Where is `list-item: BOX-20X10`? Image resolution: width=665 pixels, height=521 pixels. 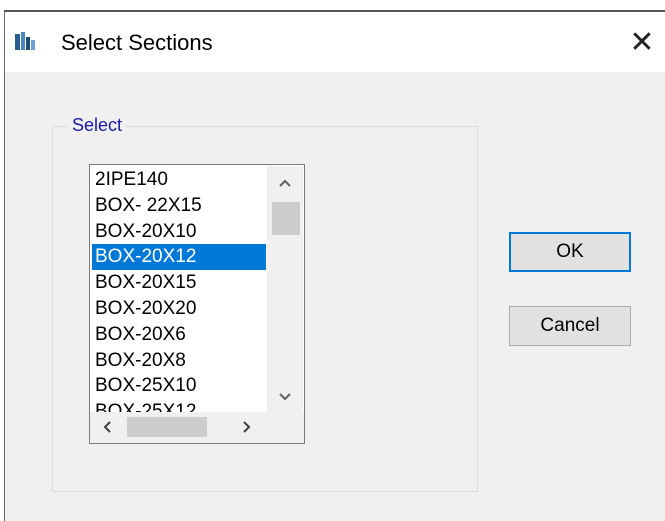
list-item: BOX-20X10 is located at coordinates (179, 232).